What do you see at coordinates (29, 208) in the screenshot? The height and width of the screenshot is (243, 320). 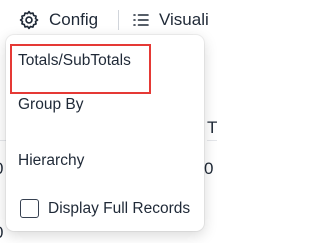 I see `display-full-records-checkbox` at bounding box center [29, 208].